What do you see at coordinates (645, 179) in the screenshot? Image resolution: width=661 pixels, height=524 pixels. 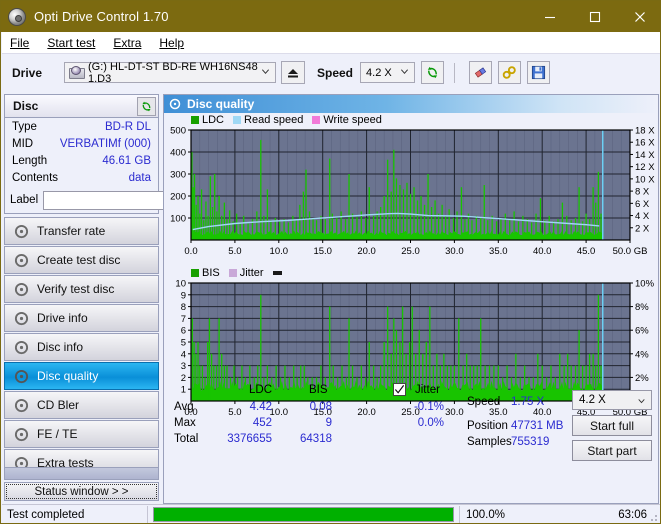 I see `svg-text: 10 X` at bounding box center [645, 179].